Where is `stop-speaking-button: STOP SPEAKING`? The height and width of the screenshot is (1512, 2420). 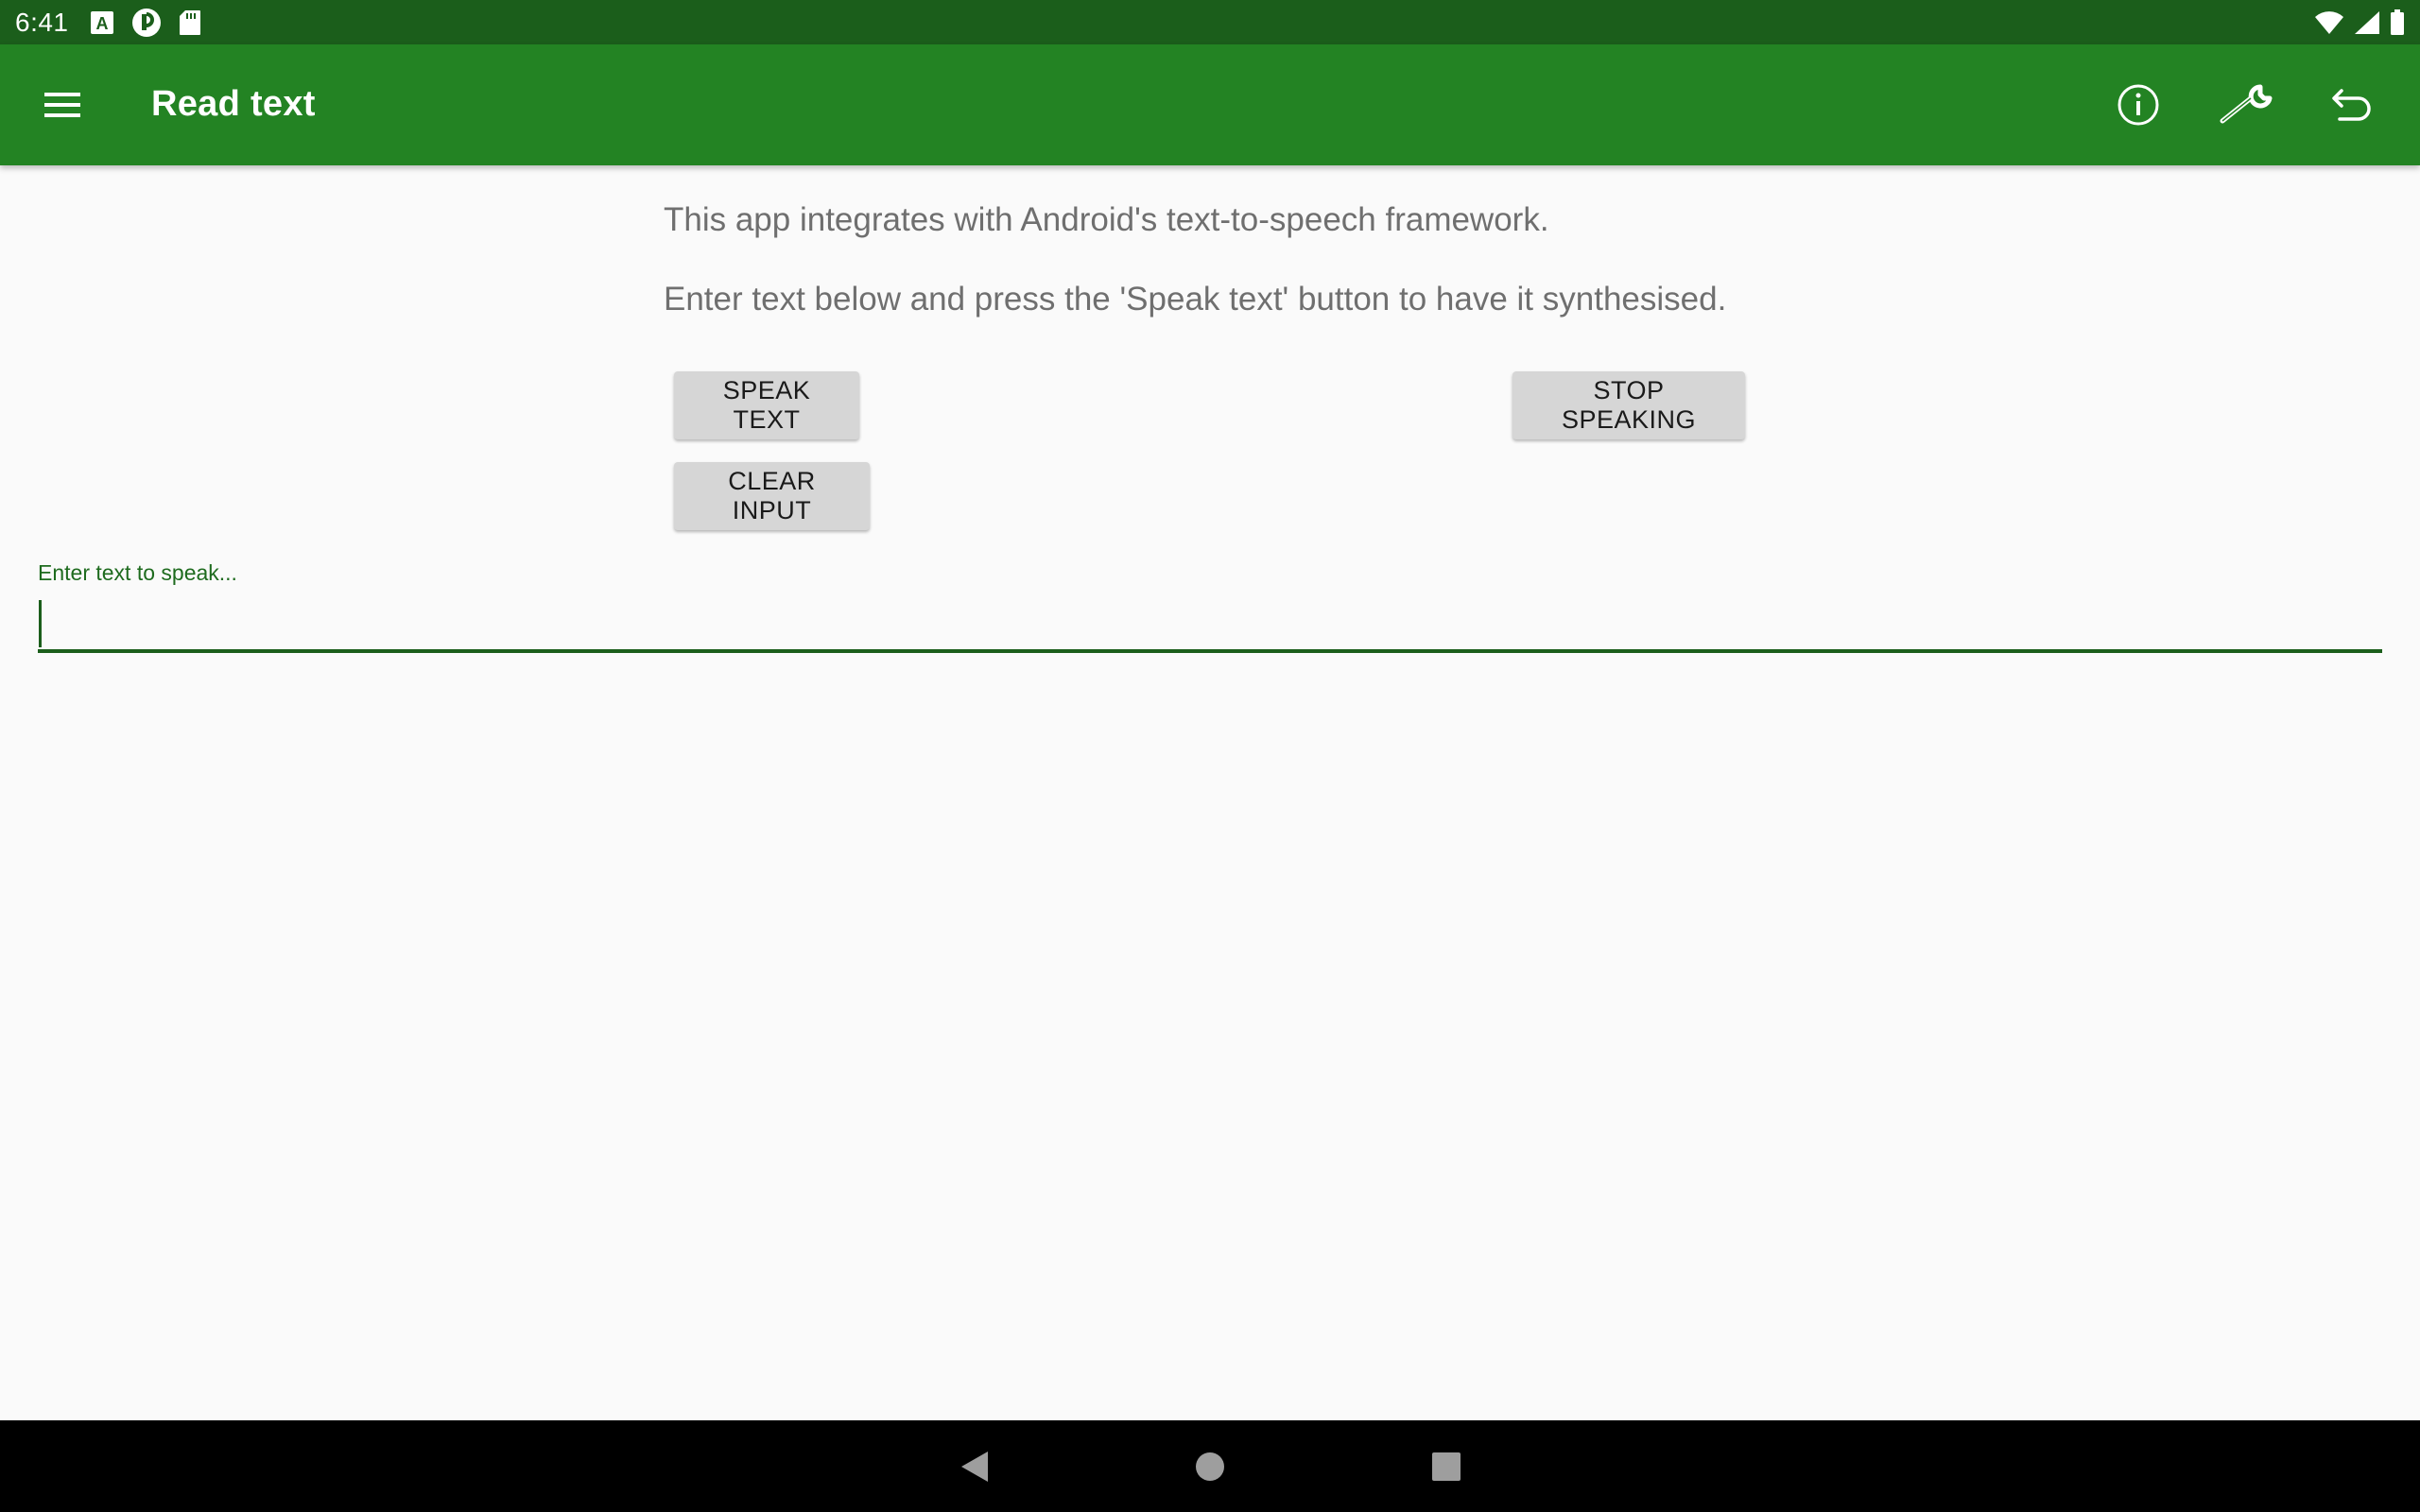
stop-speaking-button: STOP SPEAKING is located at coordinates (1629, 405).